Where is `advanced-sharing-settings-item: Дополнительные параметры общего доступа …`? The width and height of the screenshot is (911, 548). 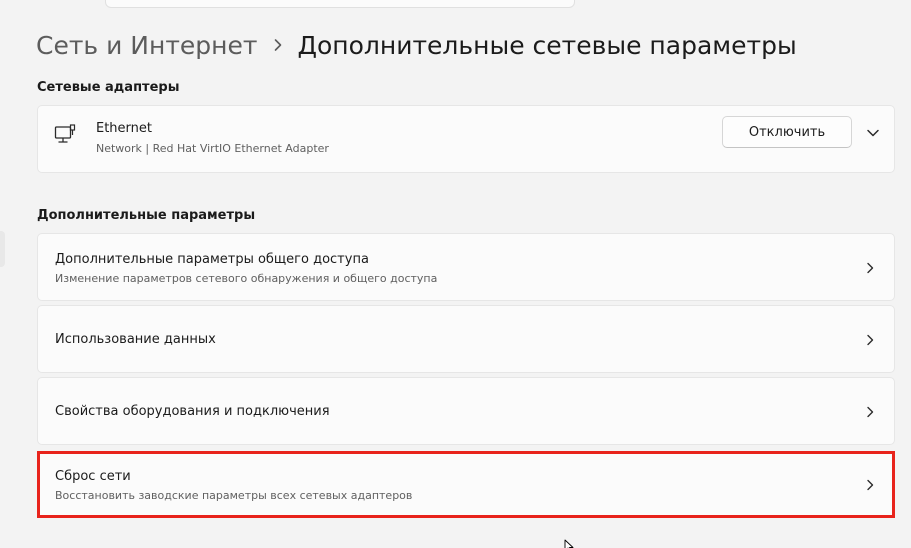 advanced-sharing-settings-item: Дополнительные параметры общего доступа … is located at coordinates (466, 267).